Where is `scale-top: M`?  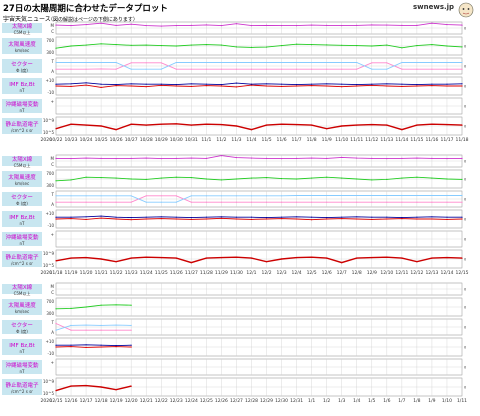
scale-top: M is located at coordinates (53, 286).